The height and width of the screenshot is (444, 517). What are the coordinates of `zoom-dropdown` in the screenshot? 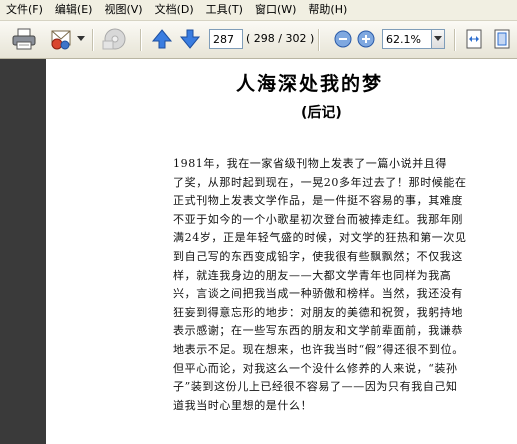 It's located at (438, 39).